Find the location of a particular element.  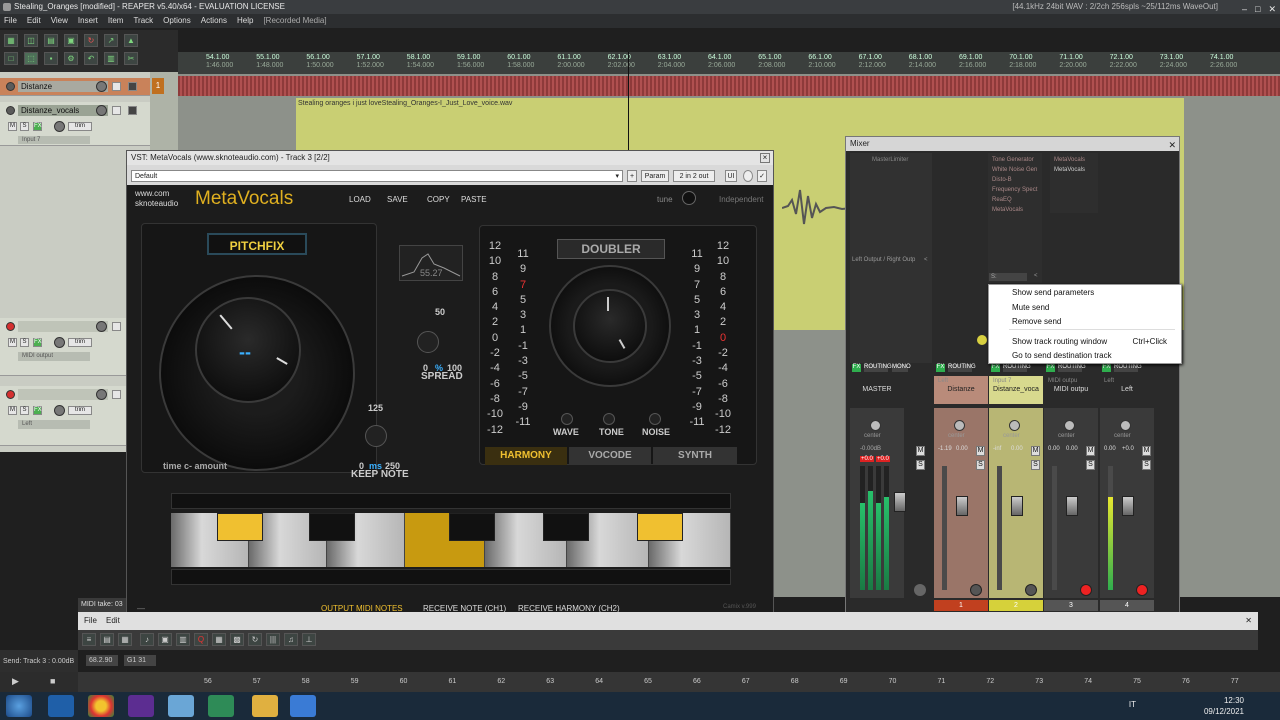

list-icon: ≡ is located at coordinates (89, 639).